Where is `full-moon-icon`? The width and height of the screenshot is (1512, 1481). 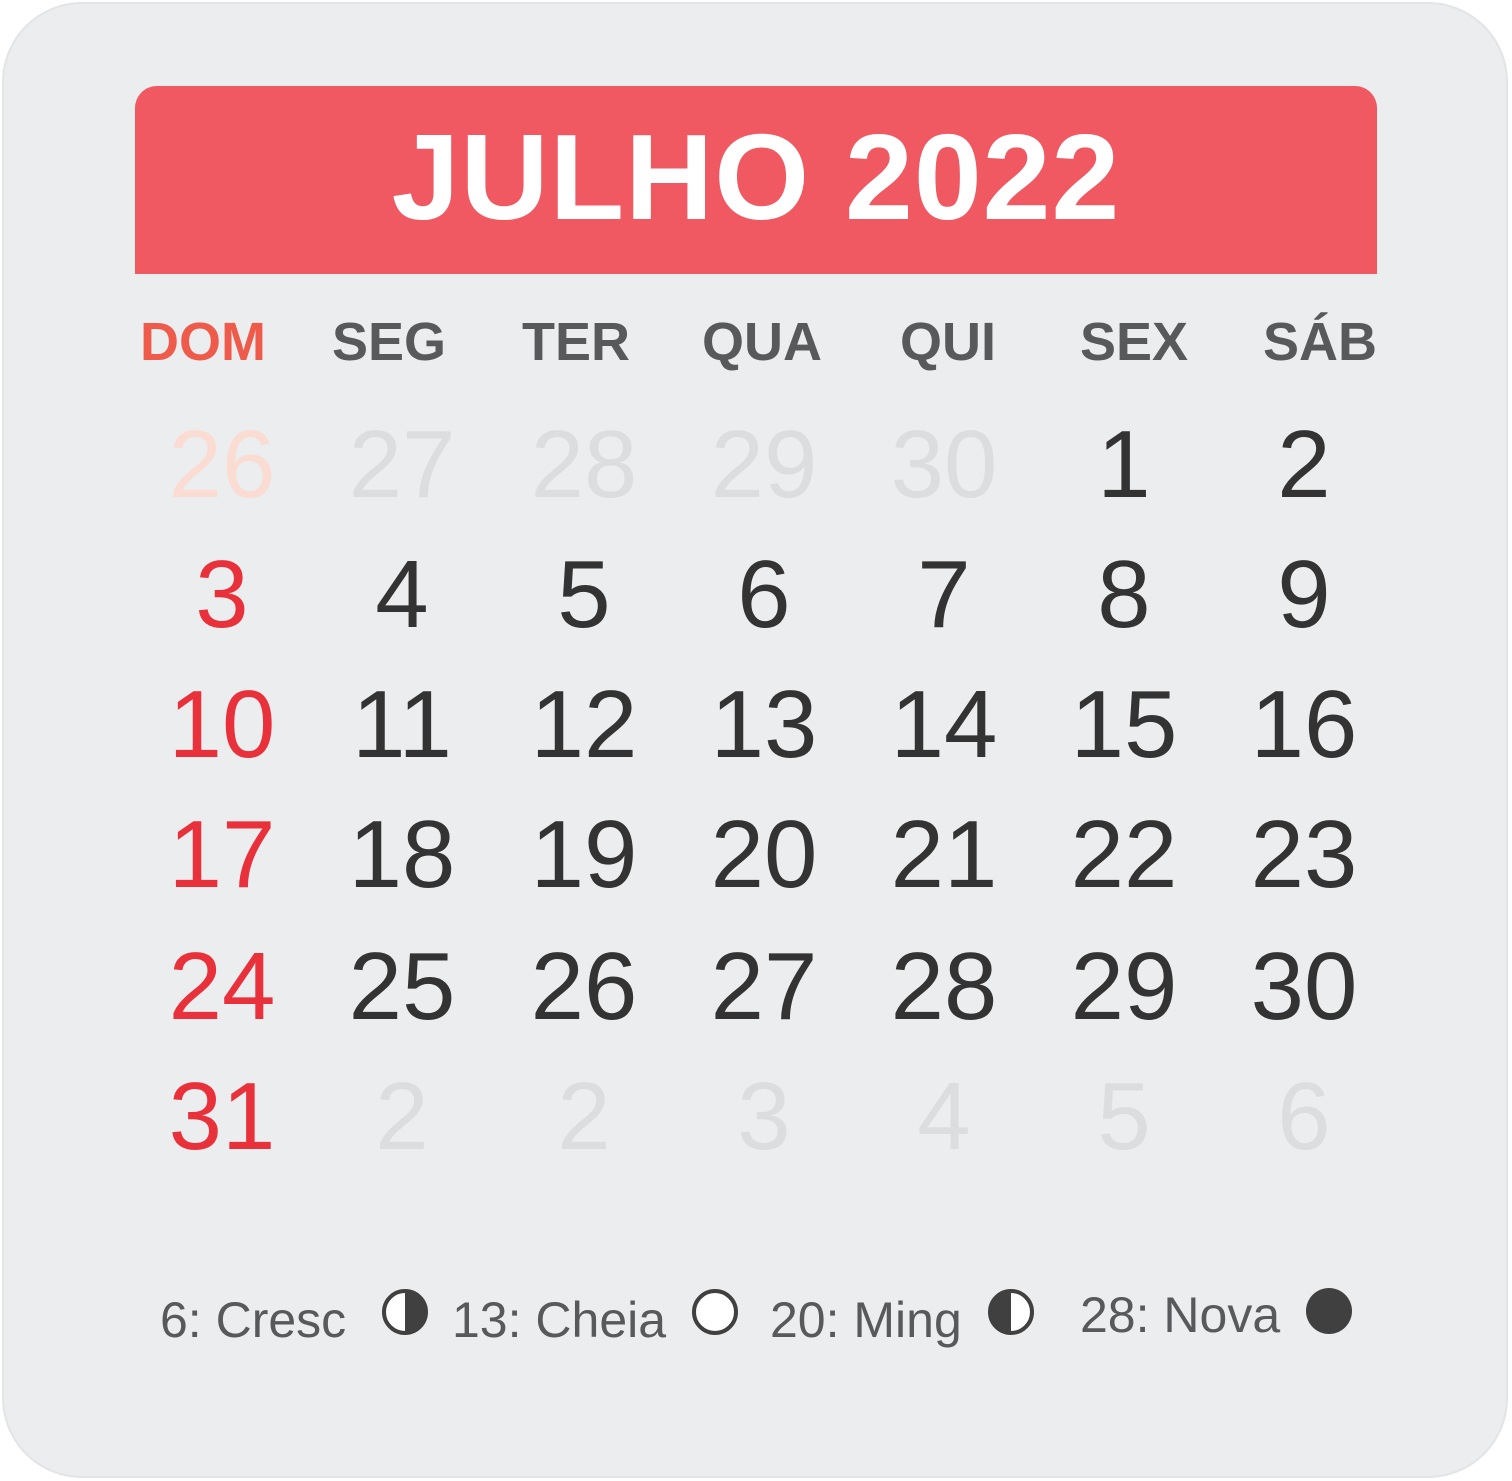 full-moon-icon is located at coordinates (715, 1312).